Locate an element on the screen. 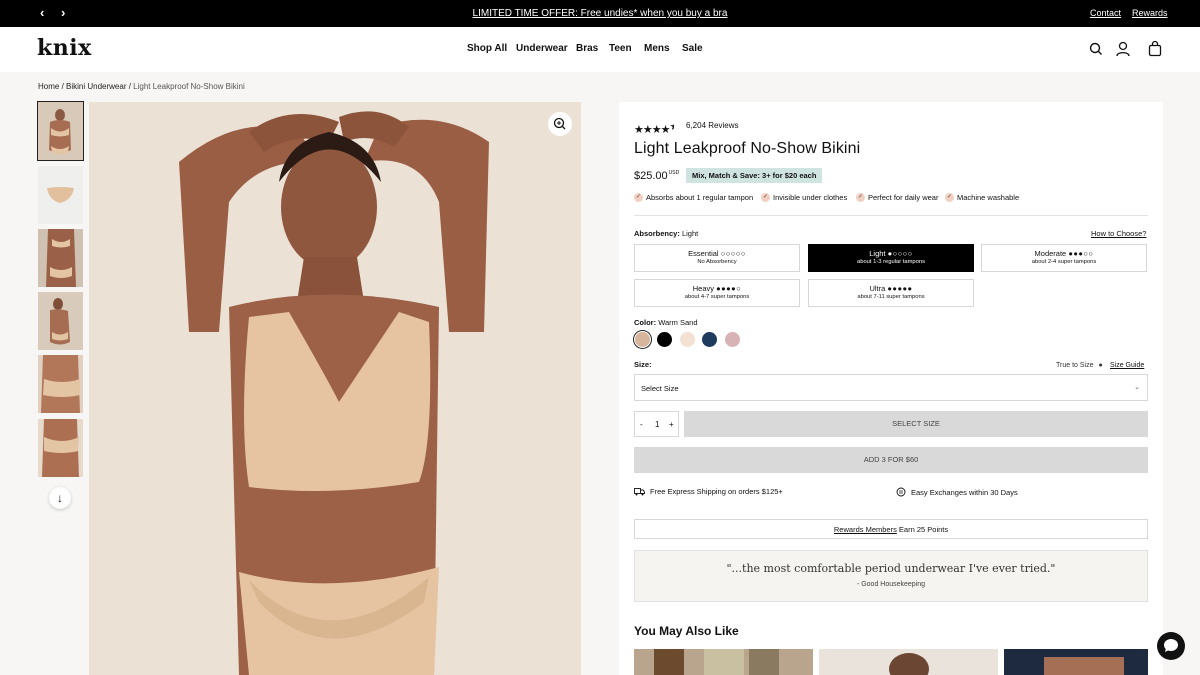 This screenshot has height=675, width=1200. breadcrumb-home: Home is located at coordinates (48, 86).